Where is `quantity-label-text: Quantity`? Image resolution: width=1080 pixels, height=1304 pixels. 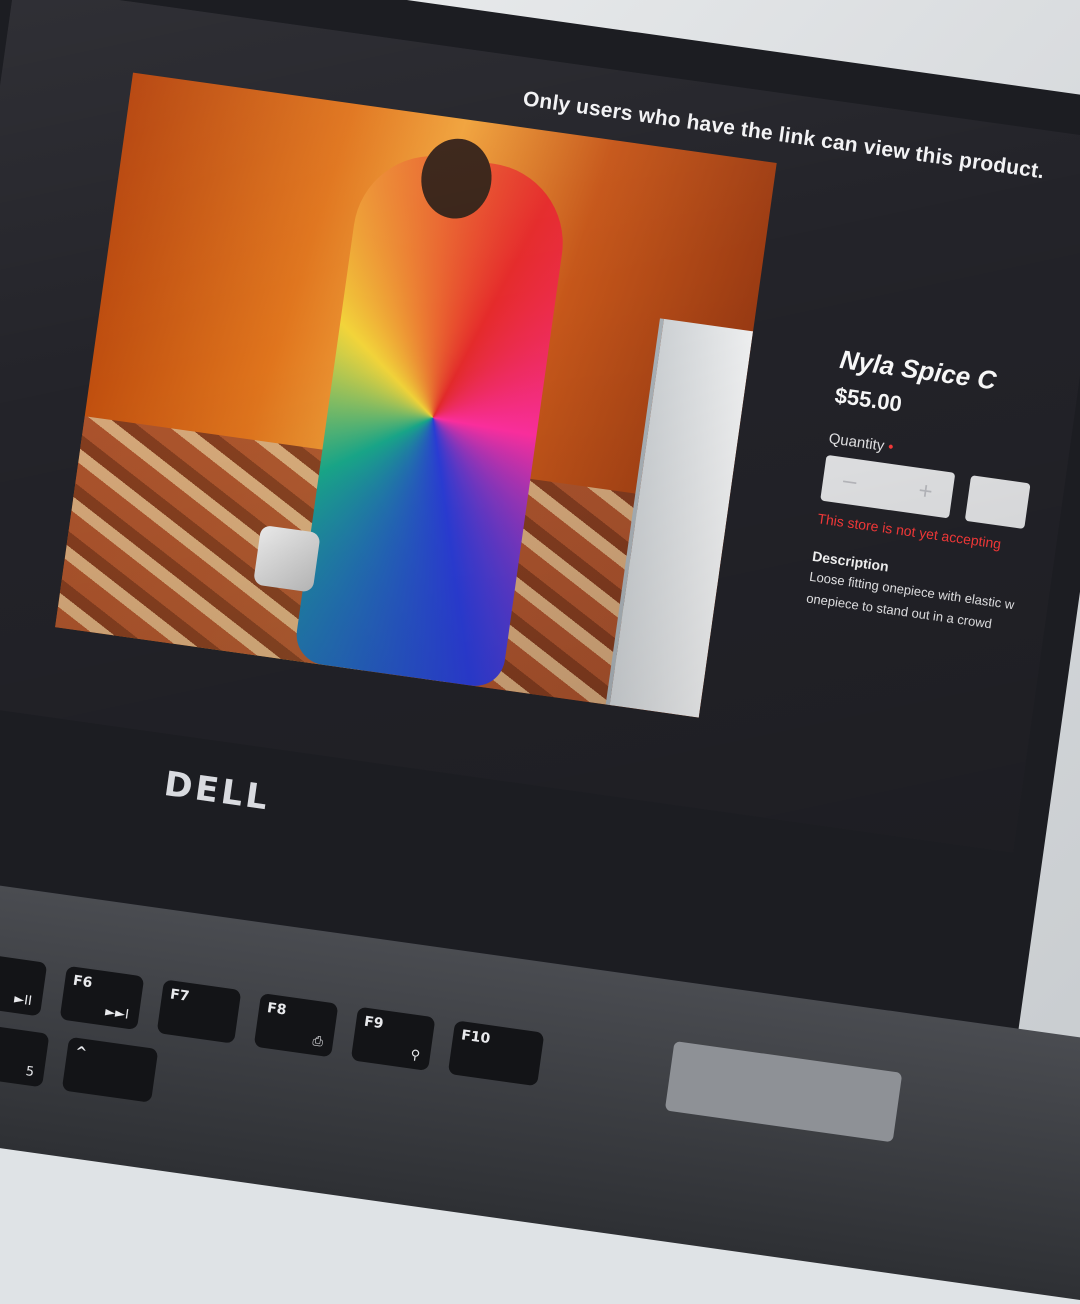
quantity-label-text: Quantity is located at coordinates (856, 442).